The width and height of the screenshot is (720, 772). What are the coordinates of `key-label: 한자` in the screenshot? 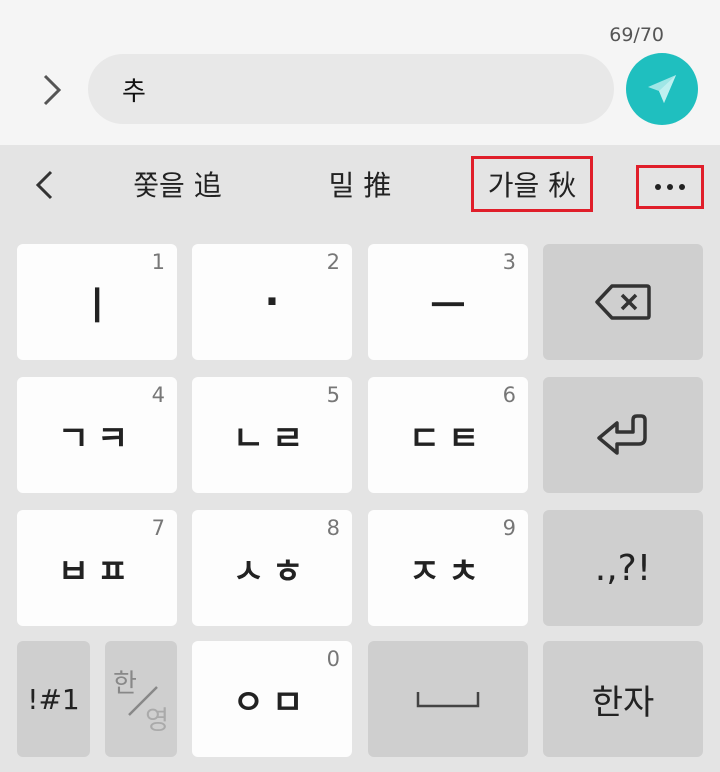 It's located at (623, 702).